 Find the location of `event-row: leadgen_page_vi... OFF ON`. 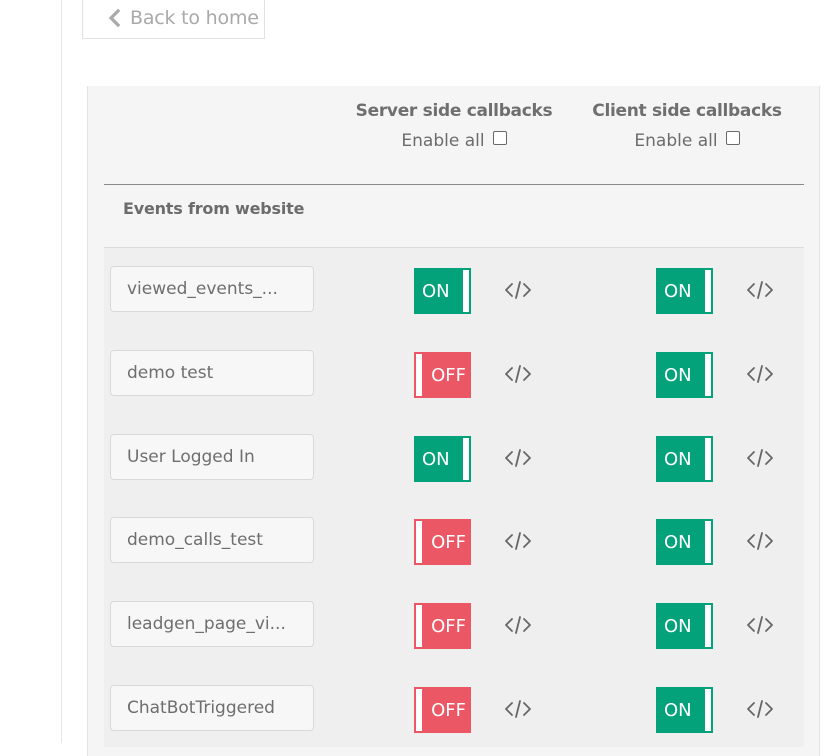

event-row: leadgen_page_vi... OFF ON is located at coordinates (418, 625).